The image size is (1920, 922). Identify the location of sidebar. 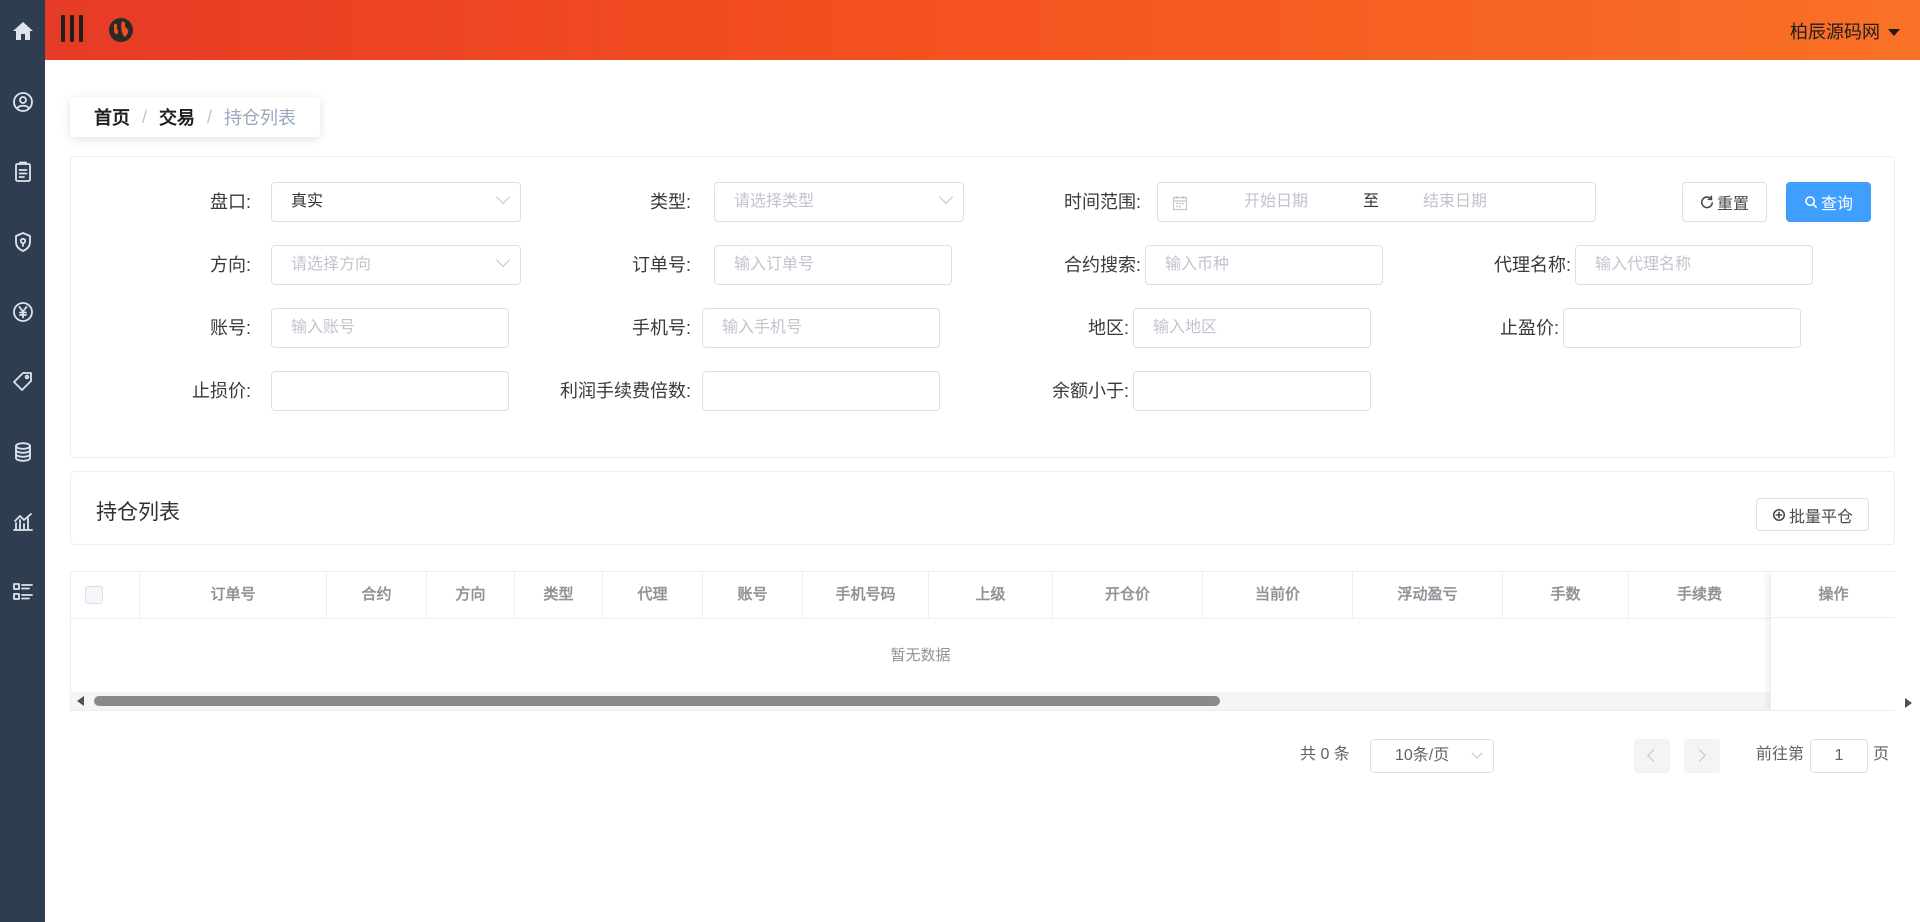
(22, 461).